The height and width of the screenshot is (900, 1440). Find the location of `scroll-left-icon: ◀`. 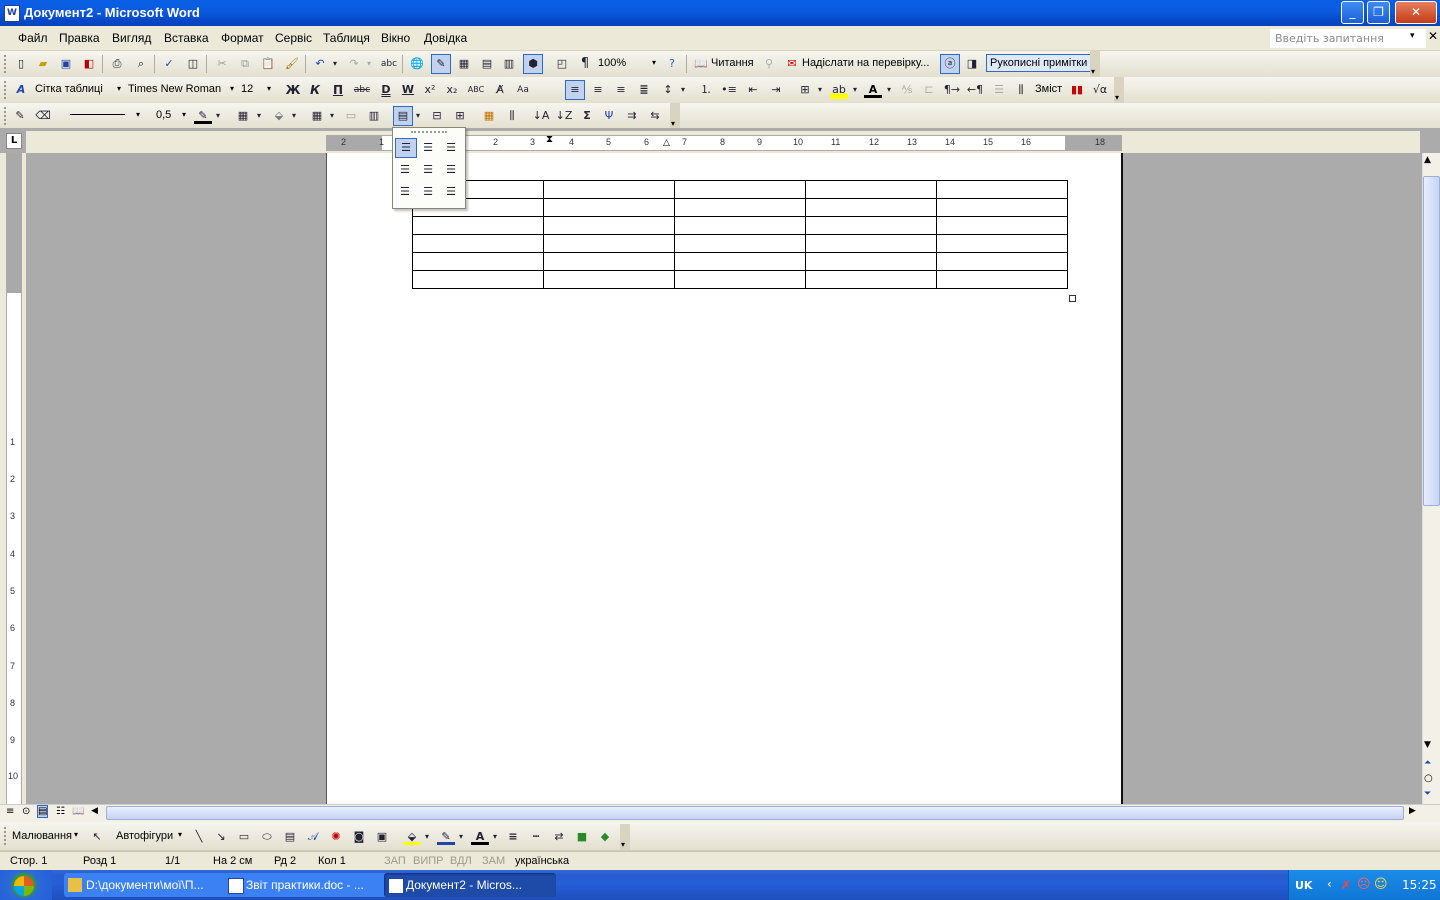

scroll-left-icon: ◀ is located at coordinates (94, 811).